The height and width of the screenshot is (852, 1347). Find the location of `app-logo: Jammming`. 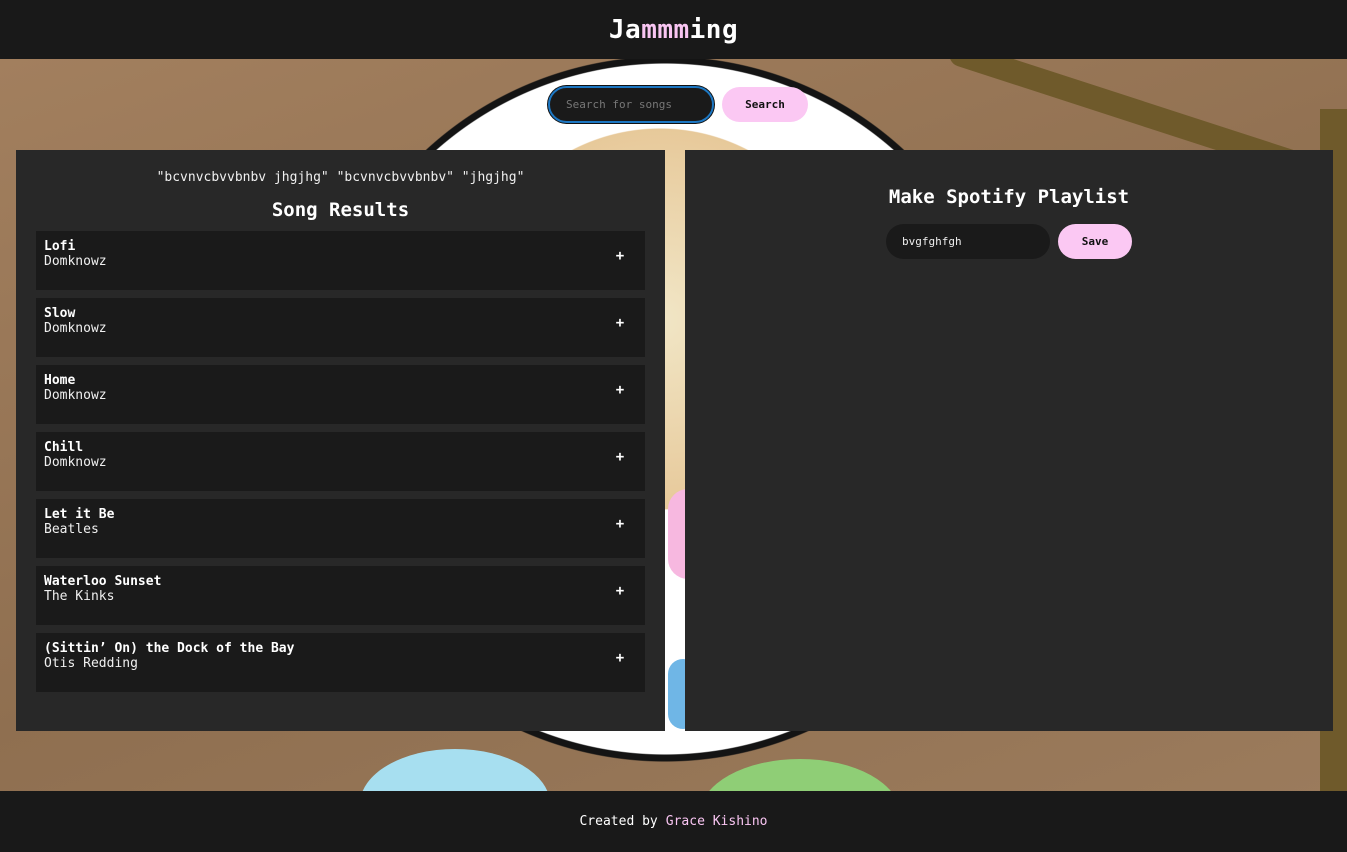

app-logo: Jammming is located at coordinates (673, 30).